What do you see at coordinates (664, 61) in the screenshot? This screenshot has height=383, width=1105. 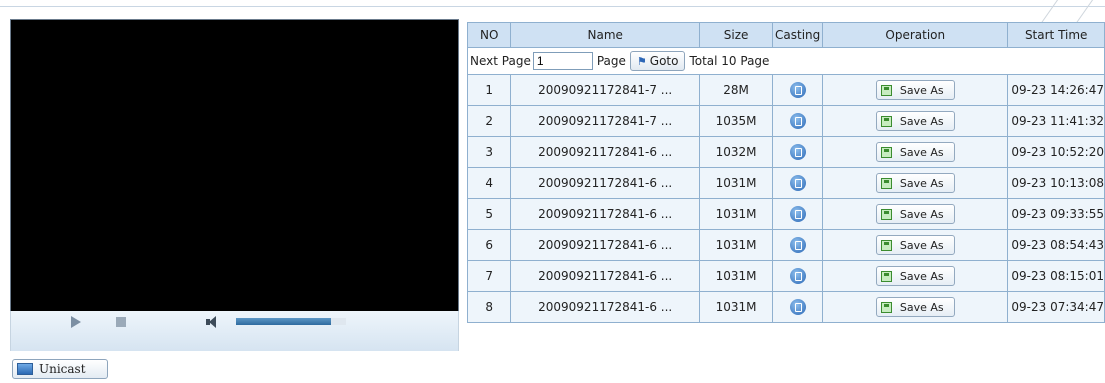 I see `goto-label: Goto` at bounding box center [664, 61].